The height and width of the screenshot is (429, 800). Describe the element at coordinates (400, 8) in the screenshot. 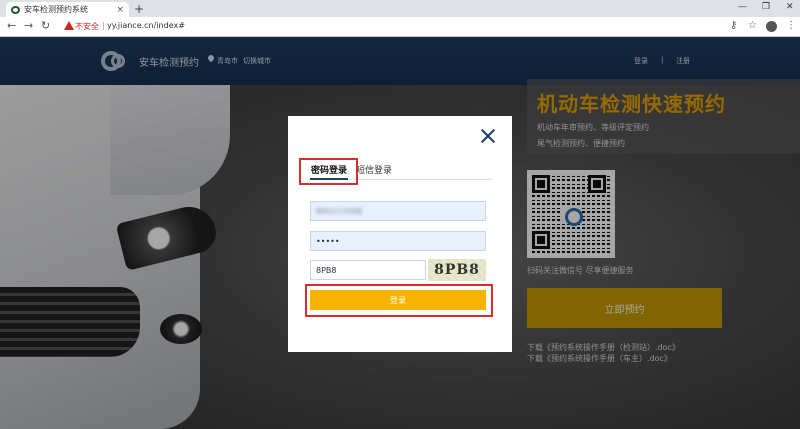

I see `browser-tabstrip: 安车检测预约系统 × + — ❐ ✕` at that location.